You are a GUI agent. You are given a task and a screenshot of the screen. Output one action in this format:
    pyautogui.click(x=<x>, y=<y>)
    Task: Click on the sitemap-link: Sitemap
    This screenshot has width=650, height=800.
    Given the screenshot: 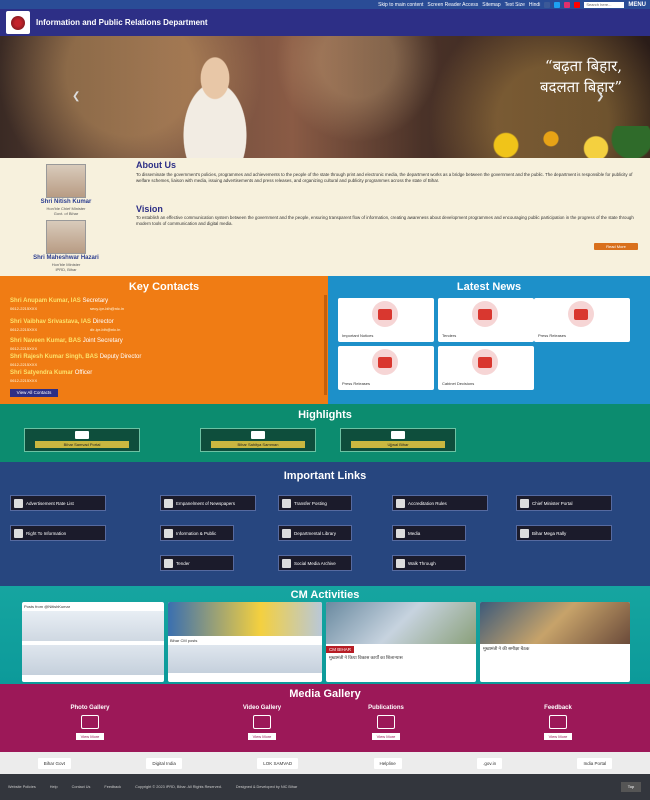 What is the action you would take?
    pyautogui.click(x=491, y=5)
    